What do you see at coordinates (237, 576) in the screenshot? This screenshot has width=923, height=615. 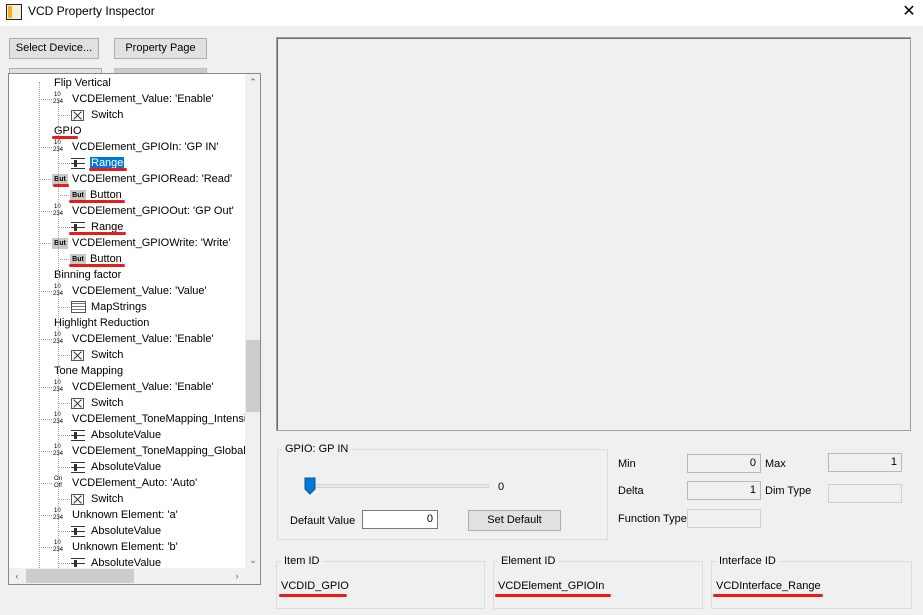 I see `scroll-right-icon: ›` at bounding box center [237, 576].